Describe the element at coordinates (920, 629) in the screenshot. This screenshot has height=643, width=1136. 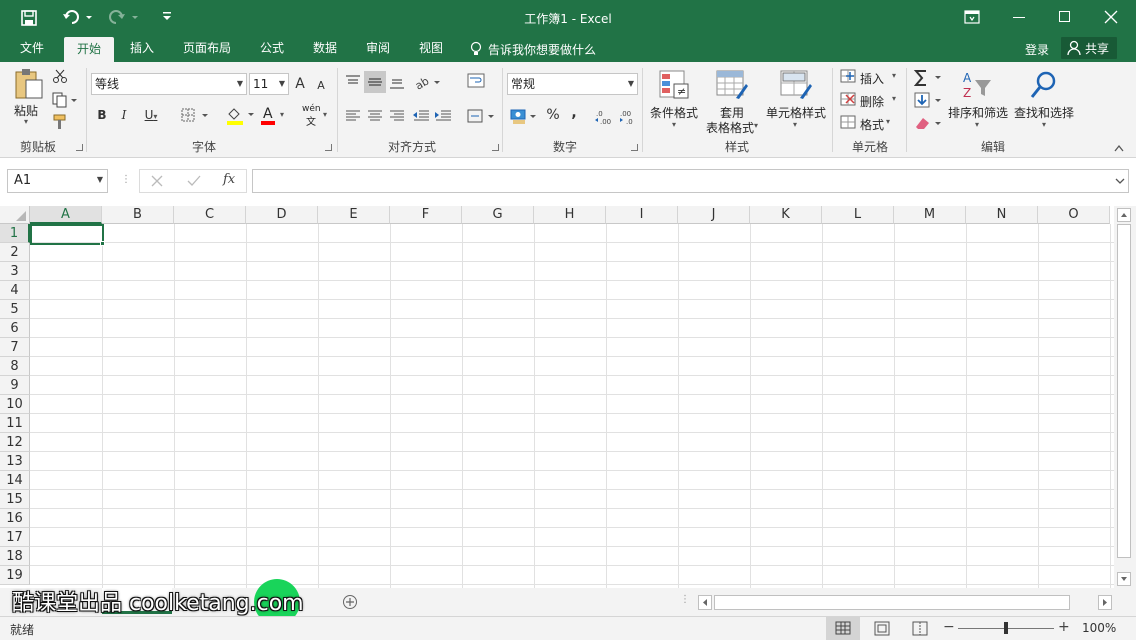
I see `page-break-view-icon` at that location.